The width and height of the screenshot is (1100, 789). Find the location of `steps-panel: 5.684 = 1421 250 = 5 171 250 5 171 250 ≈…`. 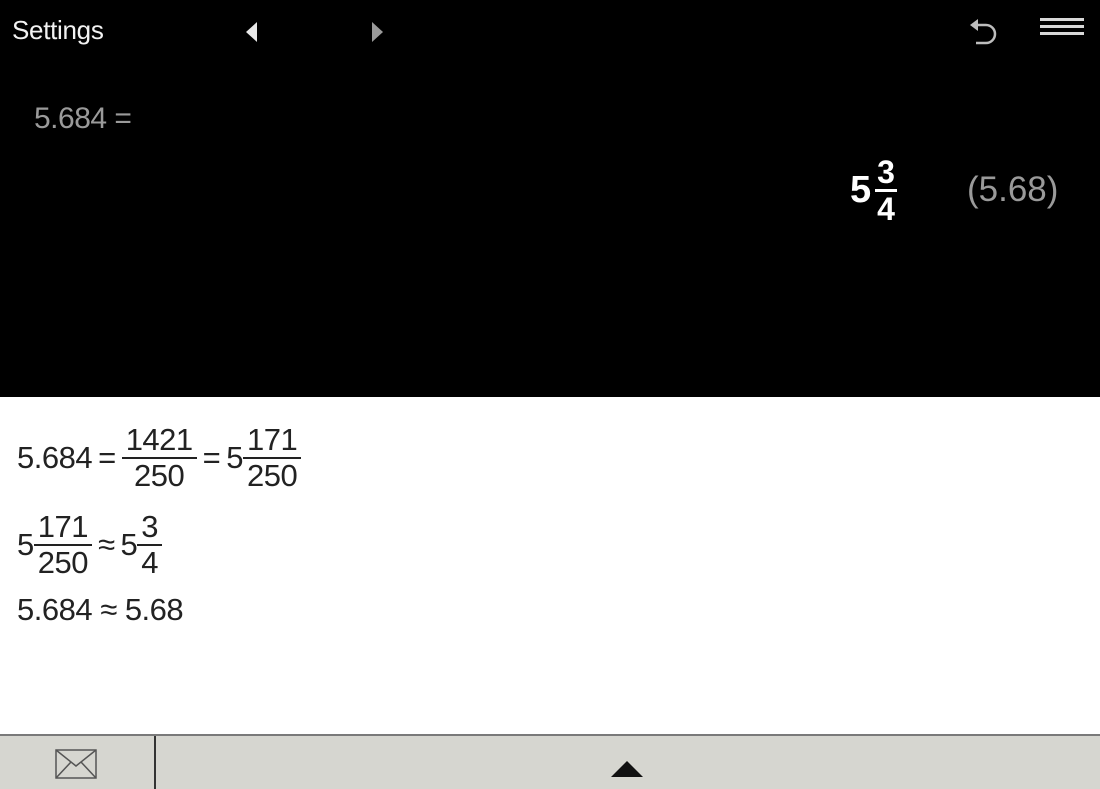

steps-panel: 5.684 = 1421 250 = 5 171 250 5 171 250 ≈… is located at coordinates (159, 524).